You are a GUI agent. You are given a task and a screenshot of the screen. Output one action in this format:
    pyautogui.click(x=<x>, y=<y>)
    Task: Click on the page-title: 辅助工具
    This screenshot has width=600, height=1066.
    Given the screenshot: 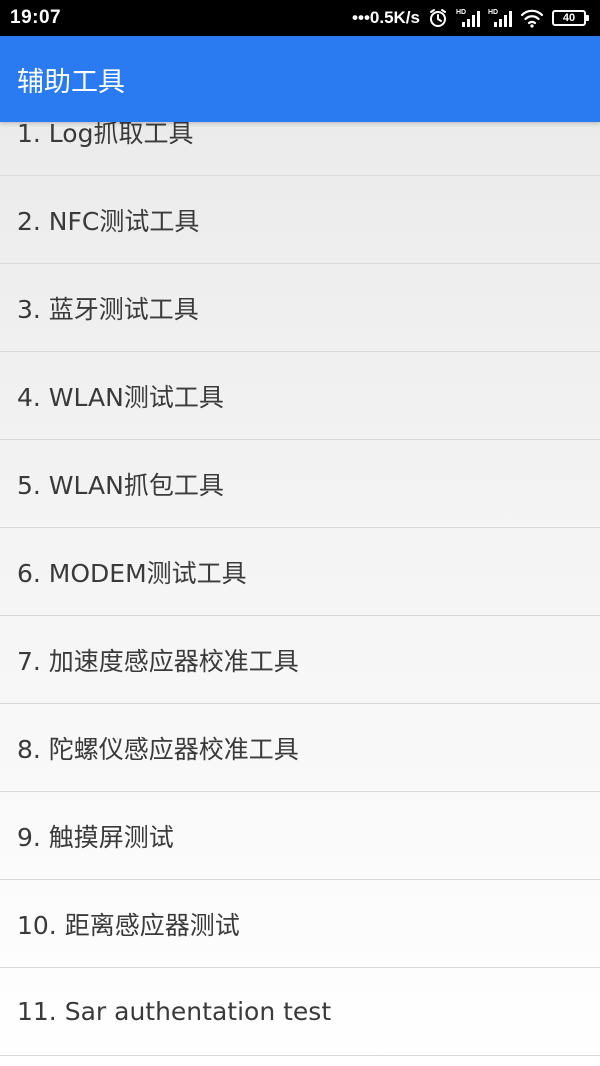 What is the action you would take?
    pyautogui.click(x=71, y=82)
    